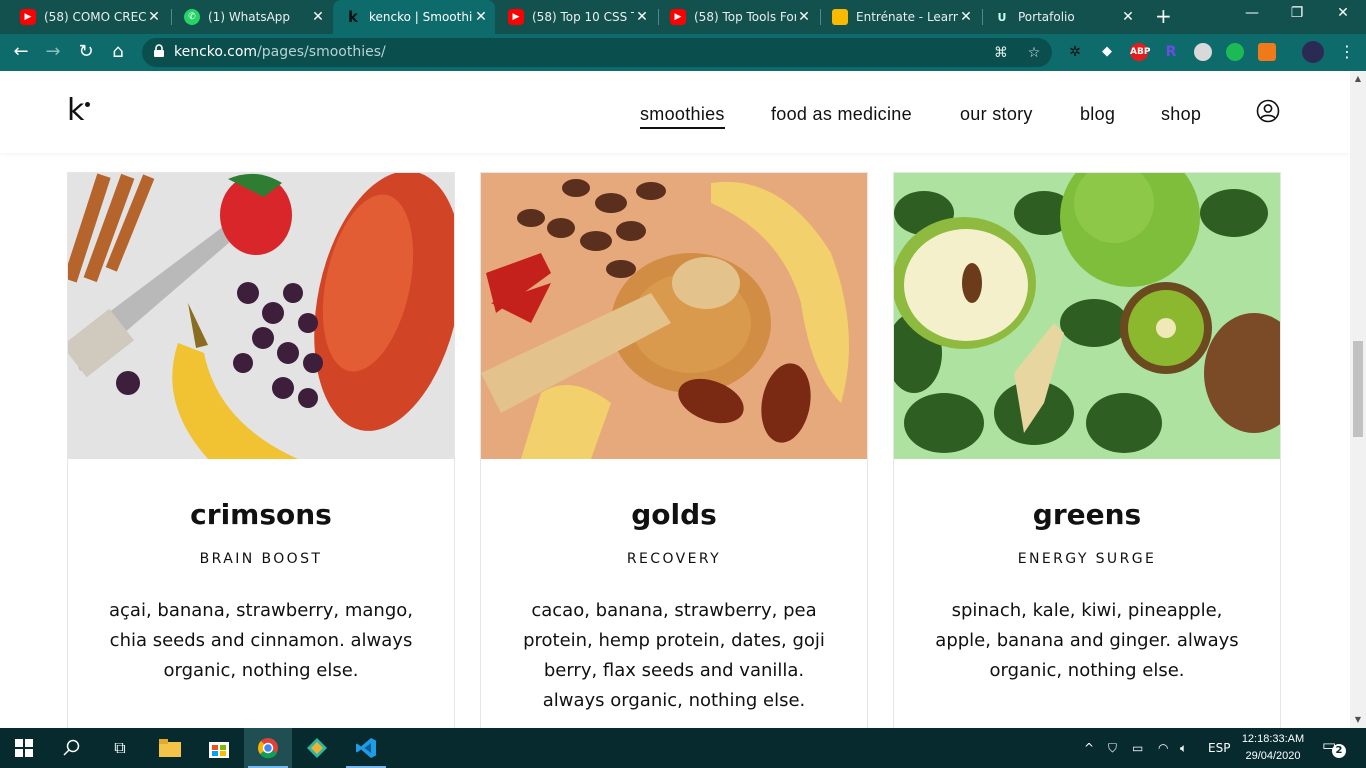 The image size is (1366, 768). Describe the element at coordinates (1347, 52) in the screenshot. I see `chrome-menu-icon: ⋮` at that location.